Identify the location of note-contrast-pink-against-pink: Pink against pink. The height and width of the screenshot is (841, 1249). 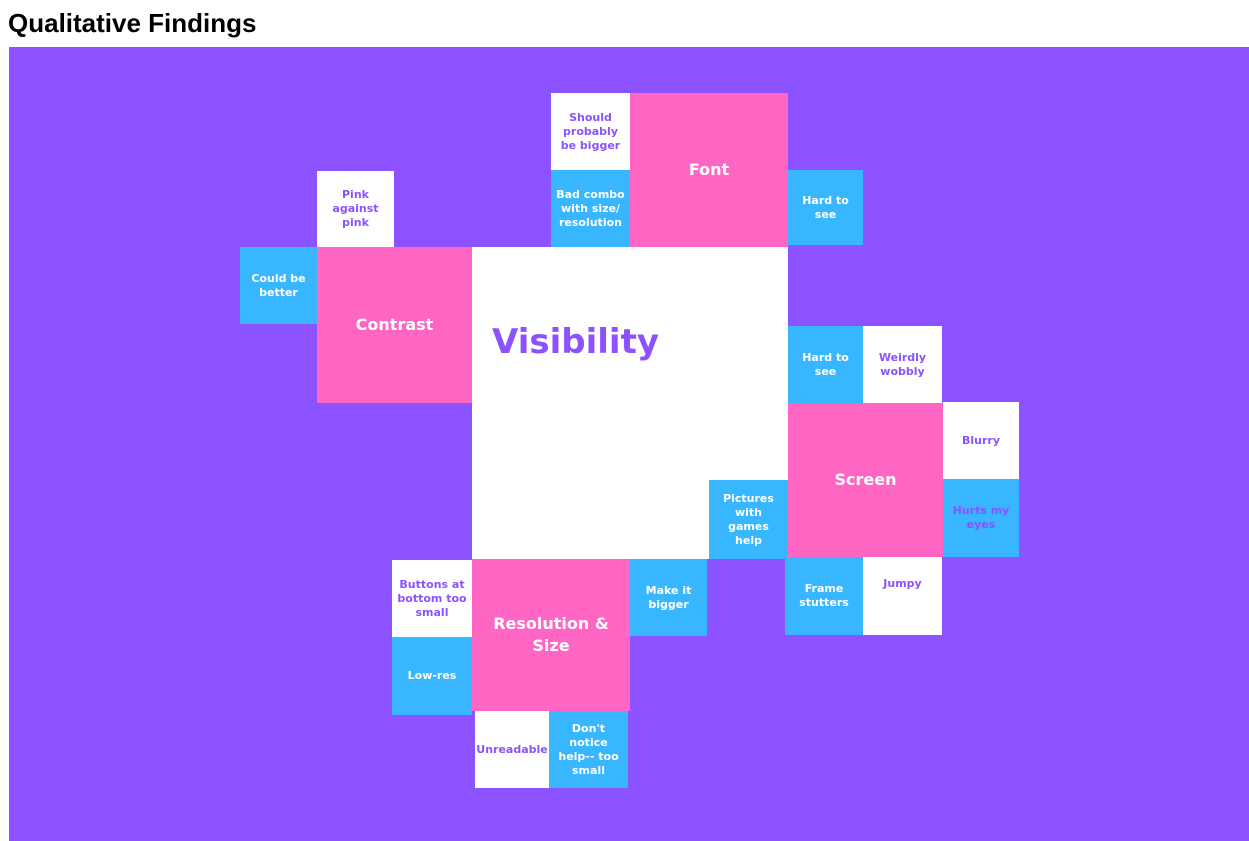
(355, 209).